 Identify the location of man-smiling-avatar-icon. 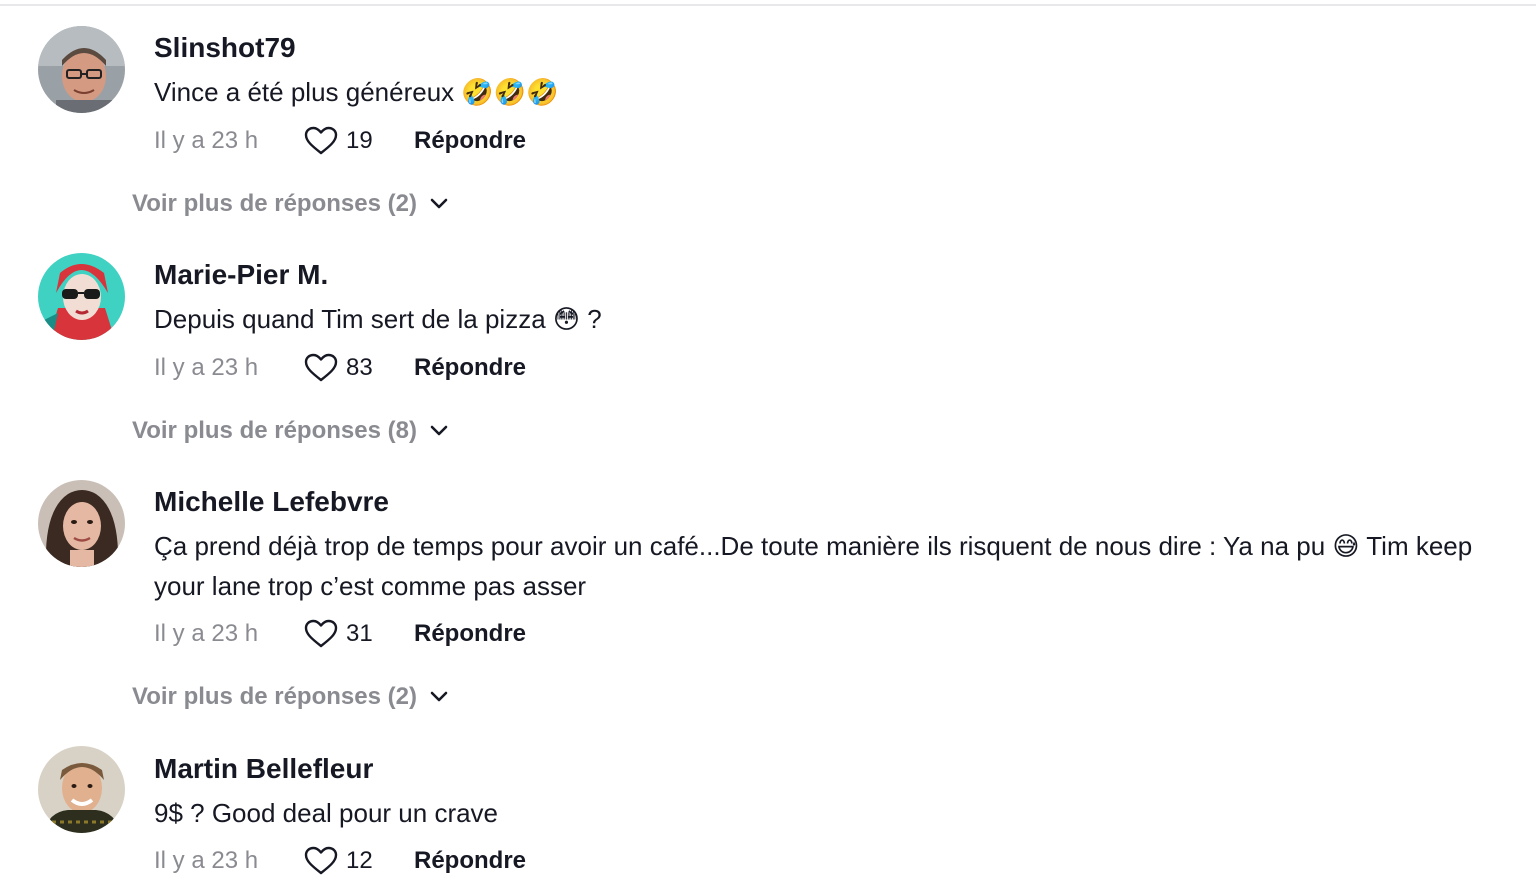
(81, 789).